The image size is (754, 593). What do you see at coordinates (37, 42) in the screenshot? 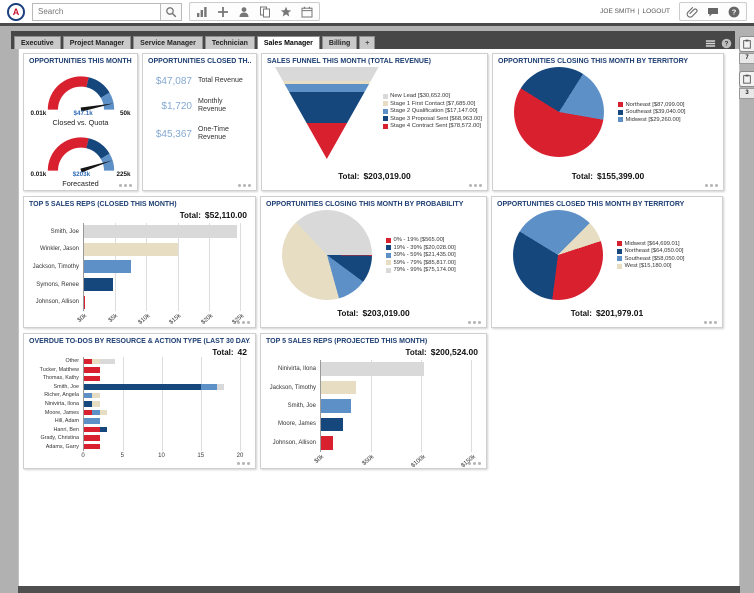
I see `tab-executive: Executive` at bounding box center [37, 42].